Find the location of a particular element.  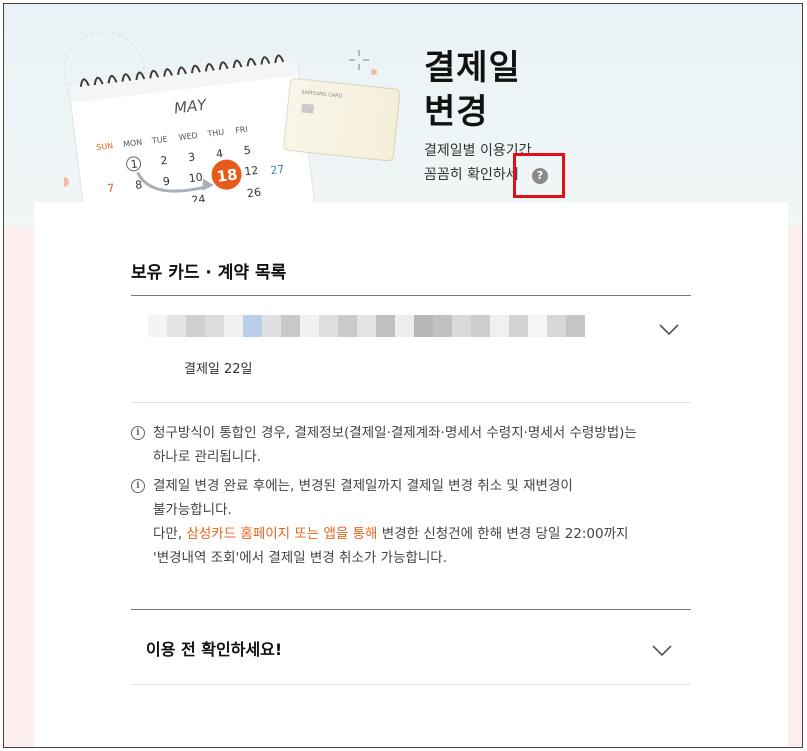

svg-text: 26 is located at coordinates (253, 193).